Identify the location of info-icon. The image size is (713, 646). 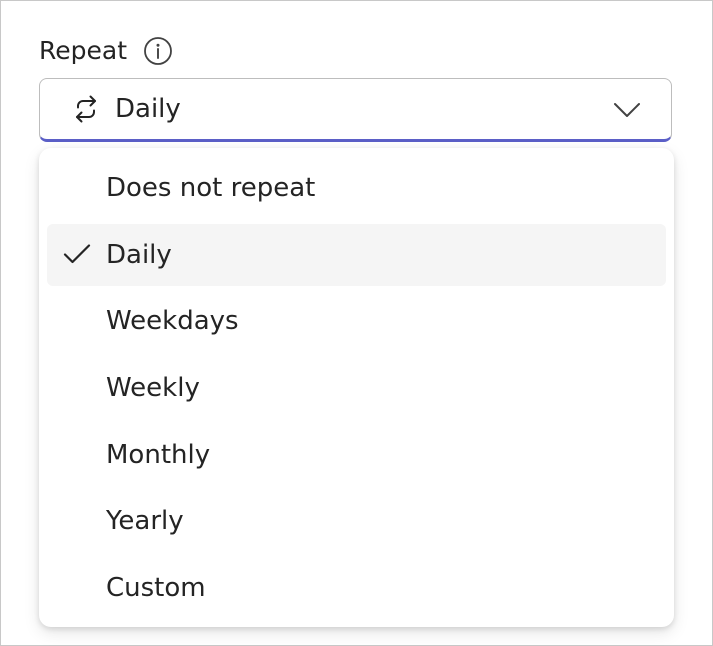
(158, 51).